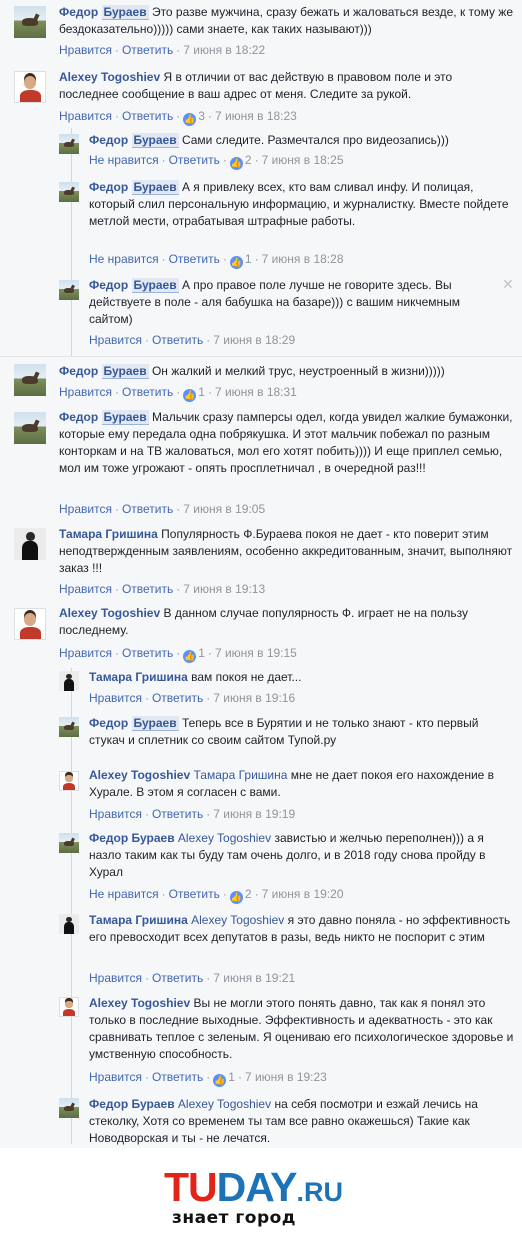  What do you see at coordinates (224, 509) in the screenshot?
I see `comment-time: 7 июня в 19:05` at bounding box center [224, 509].